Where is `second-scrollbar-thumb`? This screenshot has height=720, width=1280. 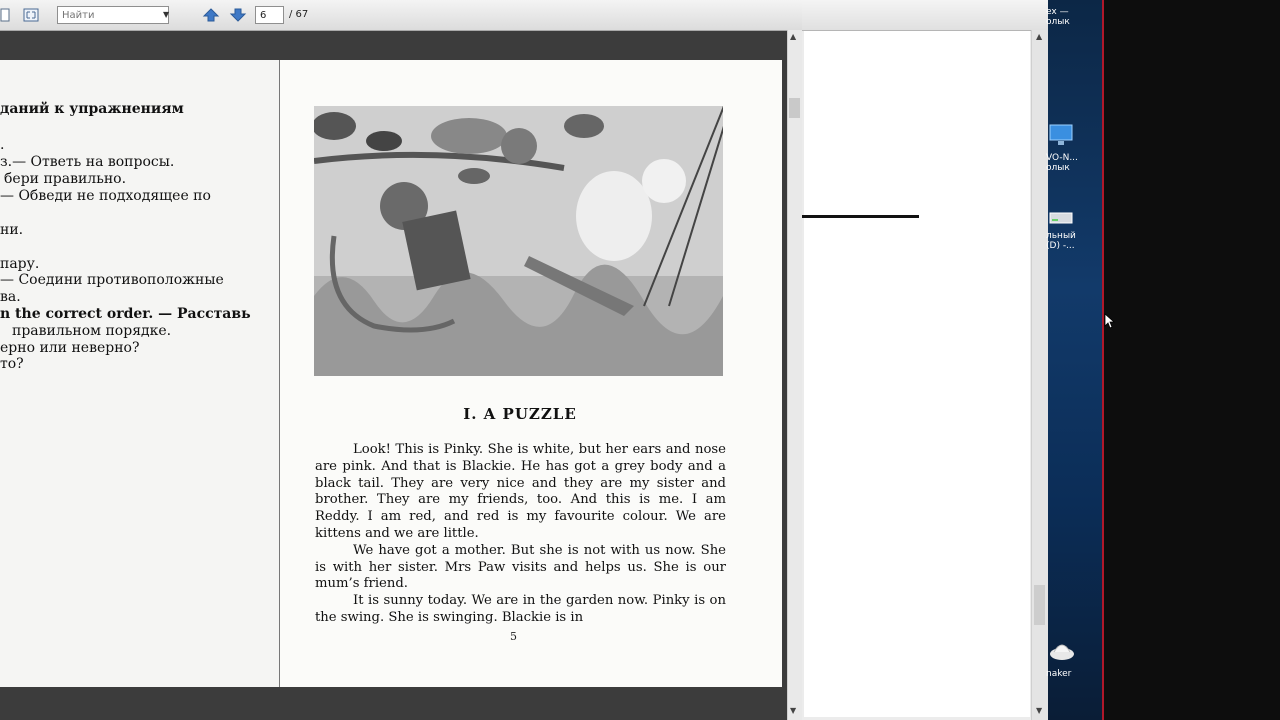 second-scrollbar-thumb is located at coordinates (1039, 605).